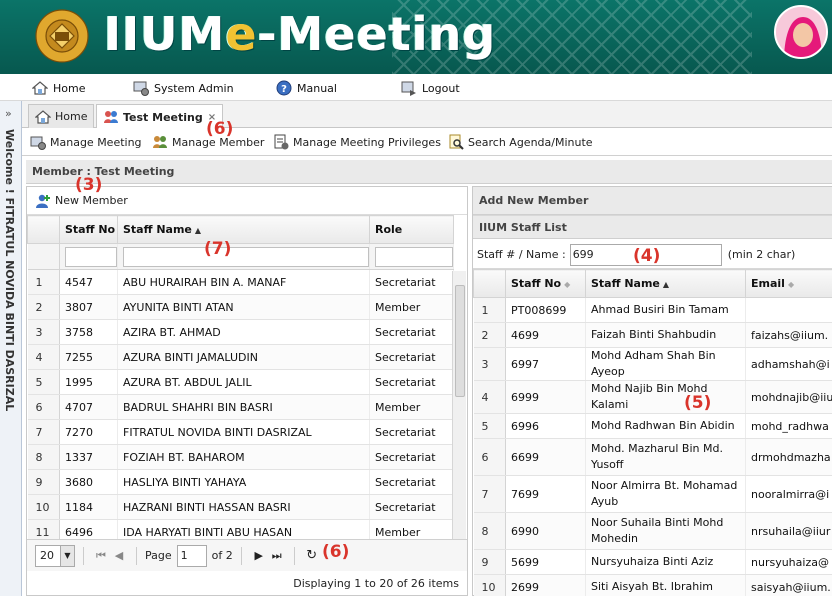  What do you see at coordinates (246, 256) in the screenshot?
I see `filter-staff-name-input` at bounding box center [246, 256].